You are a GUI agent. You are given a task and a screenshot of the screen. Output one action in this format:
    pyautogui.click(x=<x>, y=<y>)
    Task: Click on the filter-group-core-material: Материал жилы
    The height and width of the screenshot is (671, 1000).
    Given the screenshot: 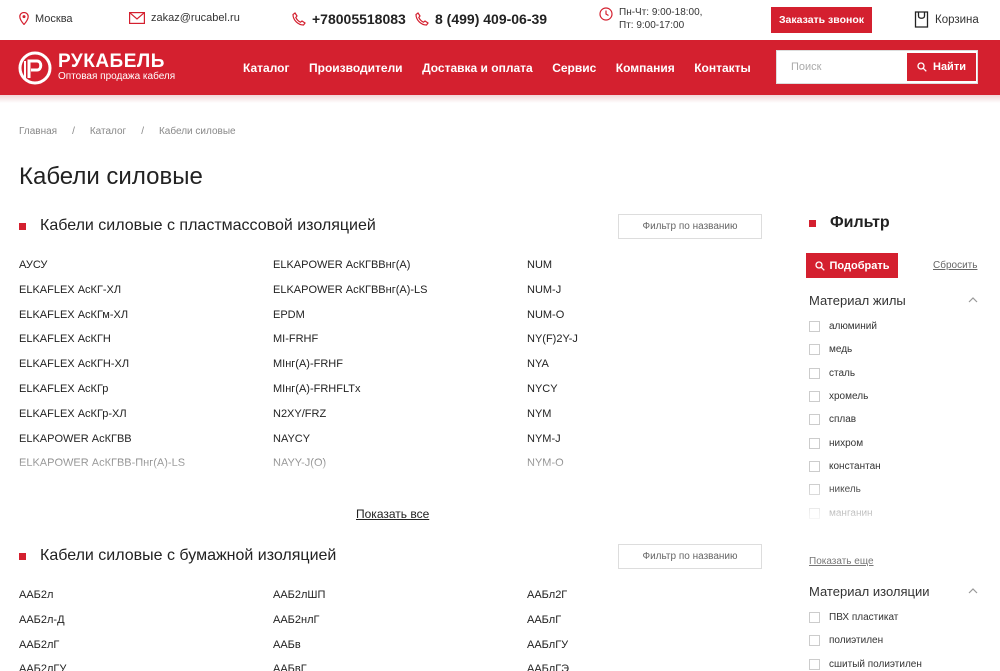 What is the action you would take?
    pyautogui.click(x=857, y=300)
    